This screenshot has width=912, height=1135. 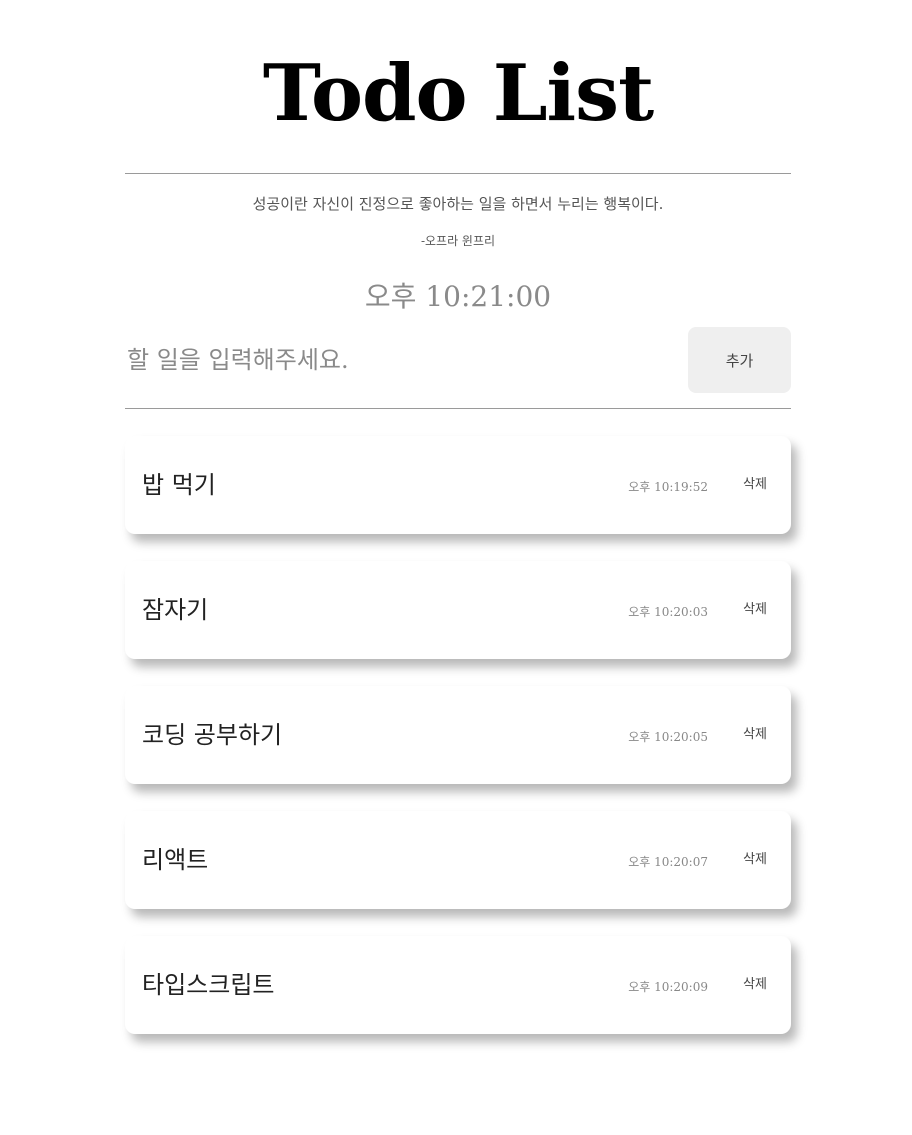 What do you see at coordinates (458, 860) in the screenshot?
I see `todo-item: 리액트 오후 10:20:07 삭제` at bounding box center [458, 860].